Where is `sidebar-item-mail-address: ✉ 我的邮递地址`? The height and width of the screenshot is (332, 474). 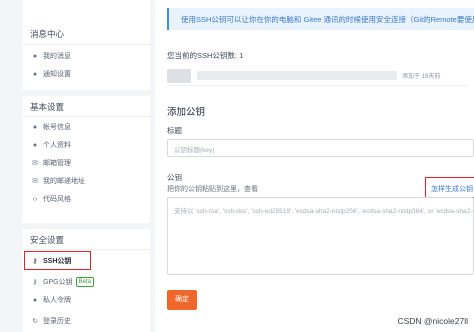
sidebar-item-mail-address: ✉ 我的邮递地址 is located at coordinates (57, 181).